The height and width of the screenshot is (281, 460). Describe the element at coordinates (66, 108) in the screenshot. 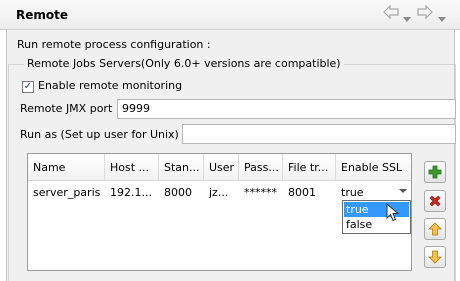

I see `jmx-port-label: Remote JMX port` at that location.